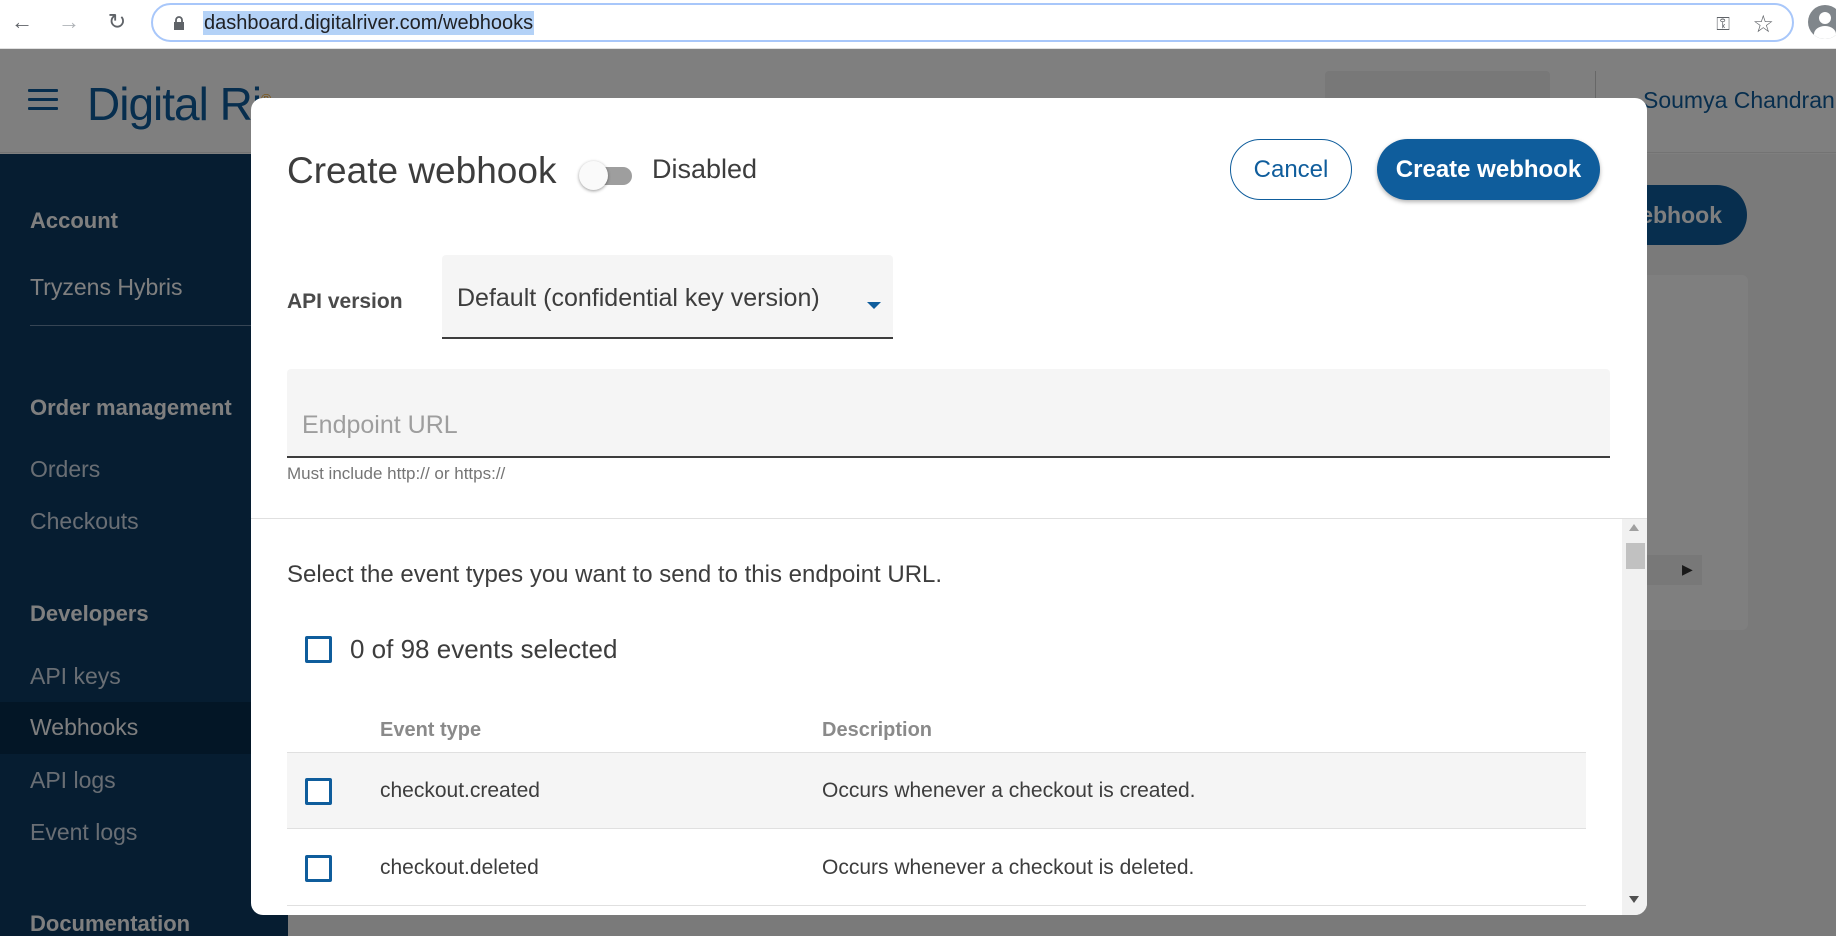  Describe the element at coordinates (22, 22) in the screenshot. I see `back-arrow-icon: ←` at that location.